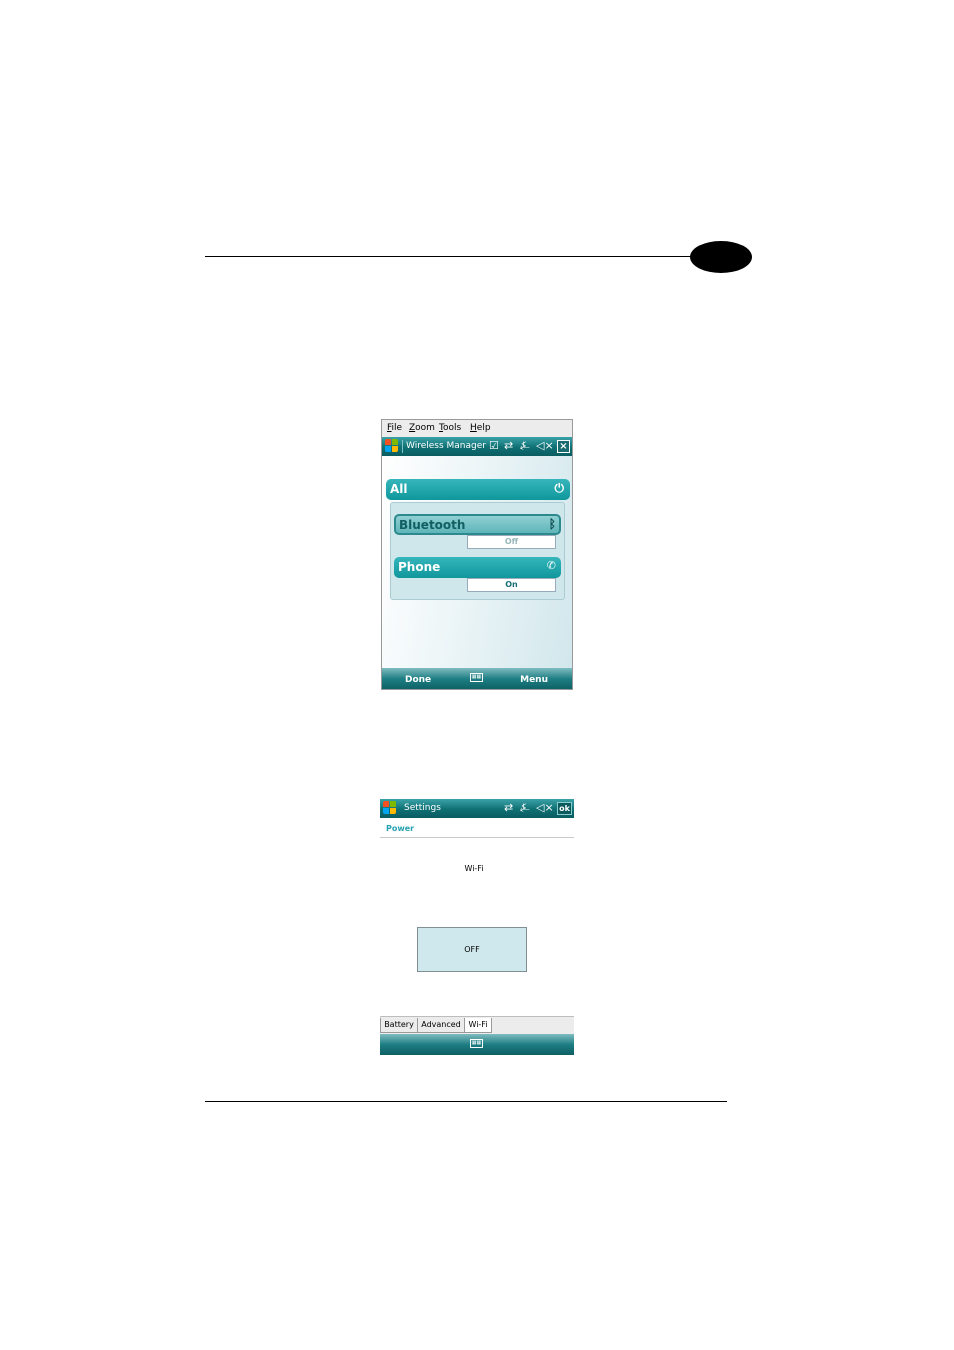 The image size is (954, 1350). What do you see at coordinates (450, 428) in the screenshot?
I see `menu-tools: Tools` at bounding box center [450, 428].